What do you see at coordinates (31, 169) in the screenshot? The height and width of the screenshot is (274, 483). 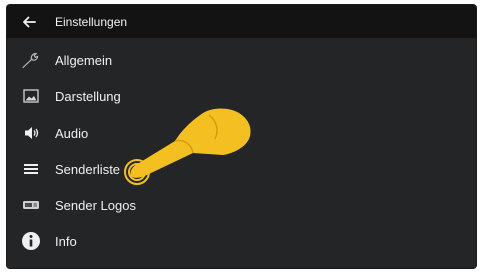 I see `list-icon` at bounding box center [31, 169].